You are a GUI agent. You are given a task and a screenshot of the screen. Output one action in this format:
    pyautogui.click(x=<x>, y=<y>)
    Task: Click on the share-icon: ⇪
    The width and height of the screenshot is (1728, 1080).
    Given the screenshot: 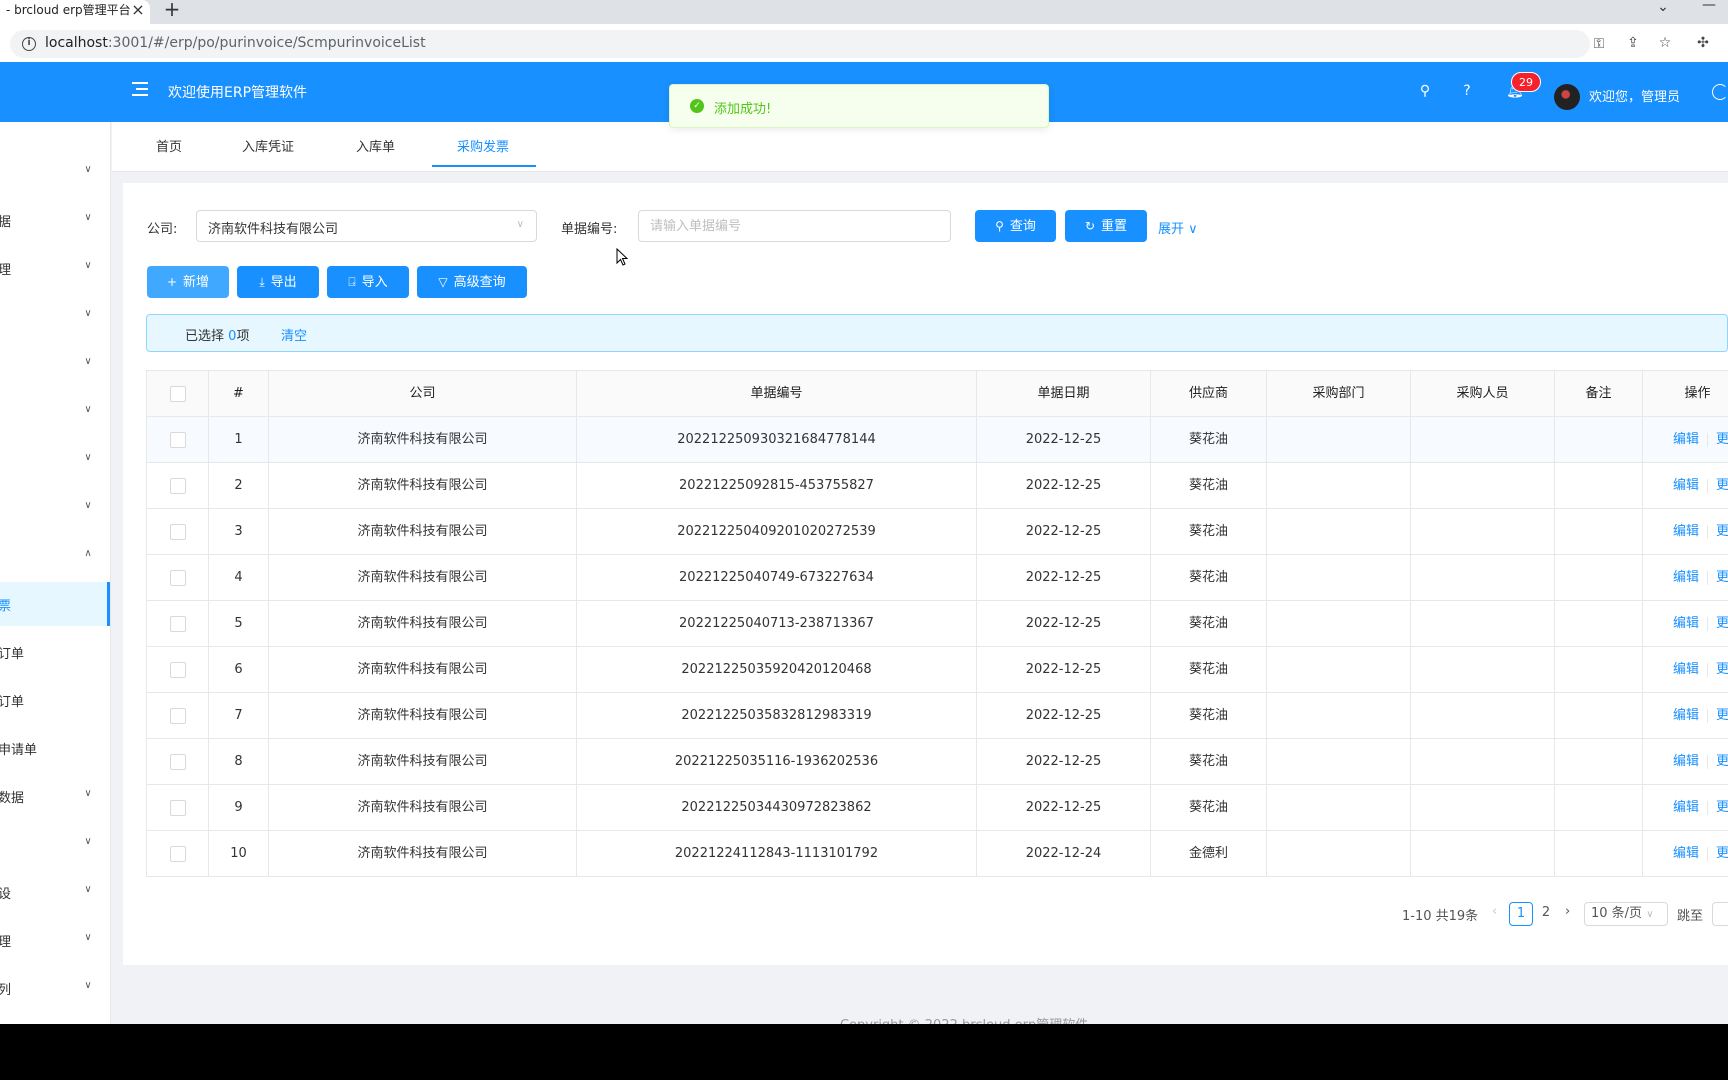 What is the action you would take?
    pyautogui.click(x=1633, y=43)
    